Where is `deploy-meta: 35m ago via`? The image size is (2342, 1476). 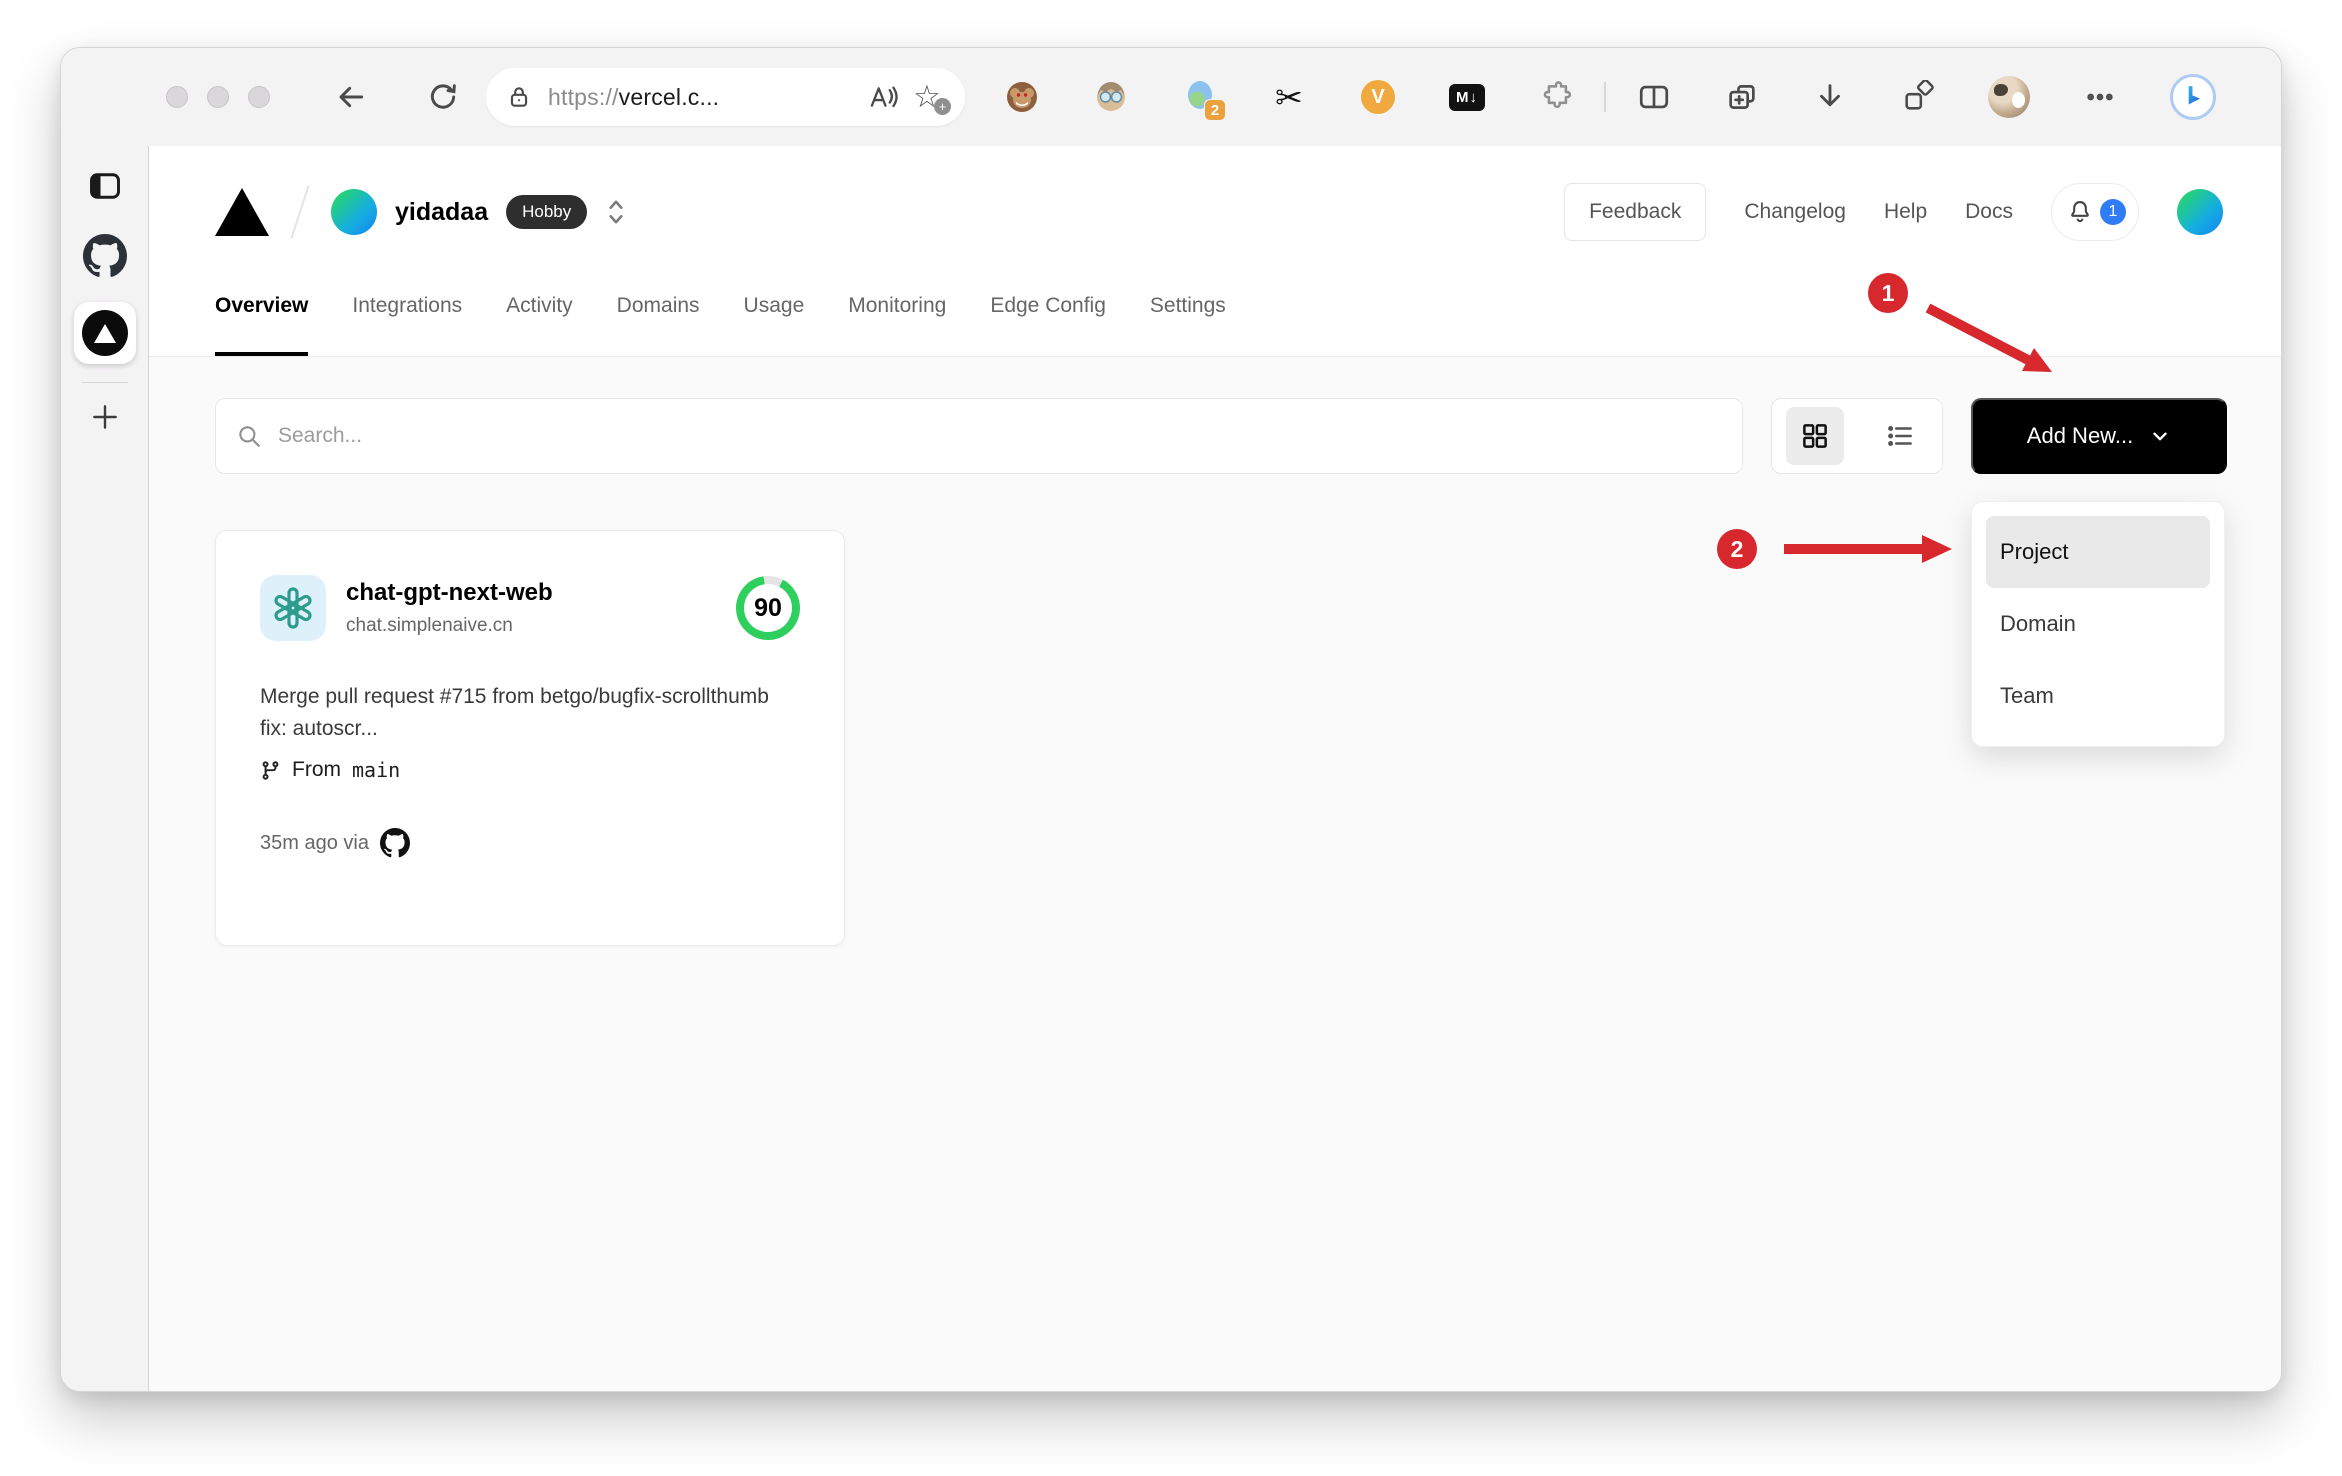 deploy-meta: 35m ago via is located at coordinates (314, 842).